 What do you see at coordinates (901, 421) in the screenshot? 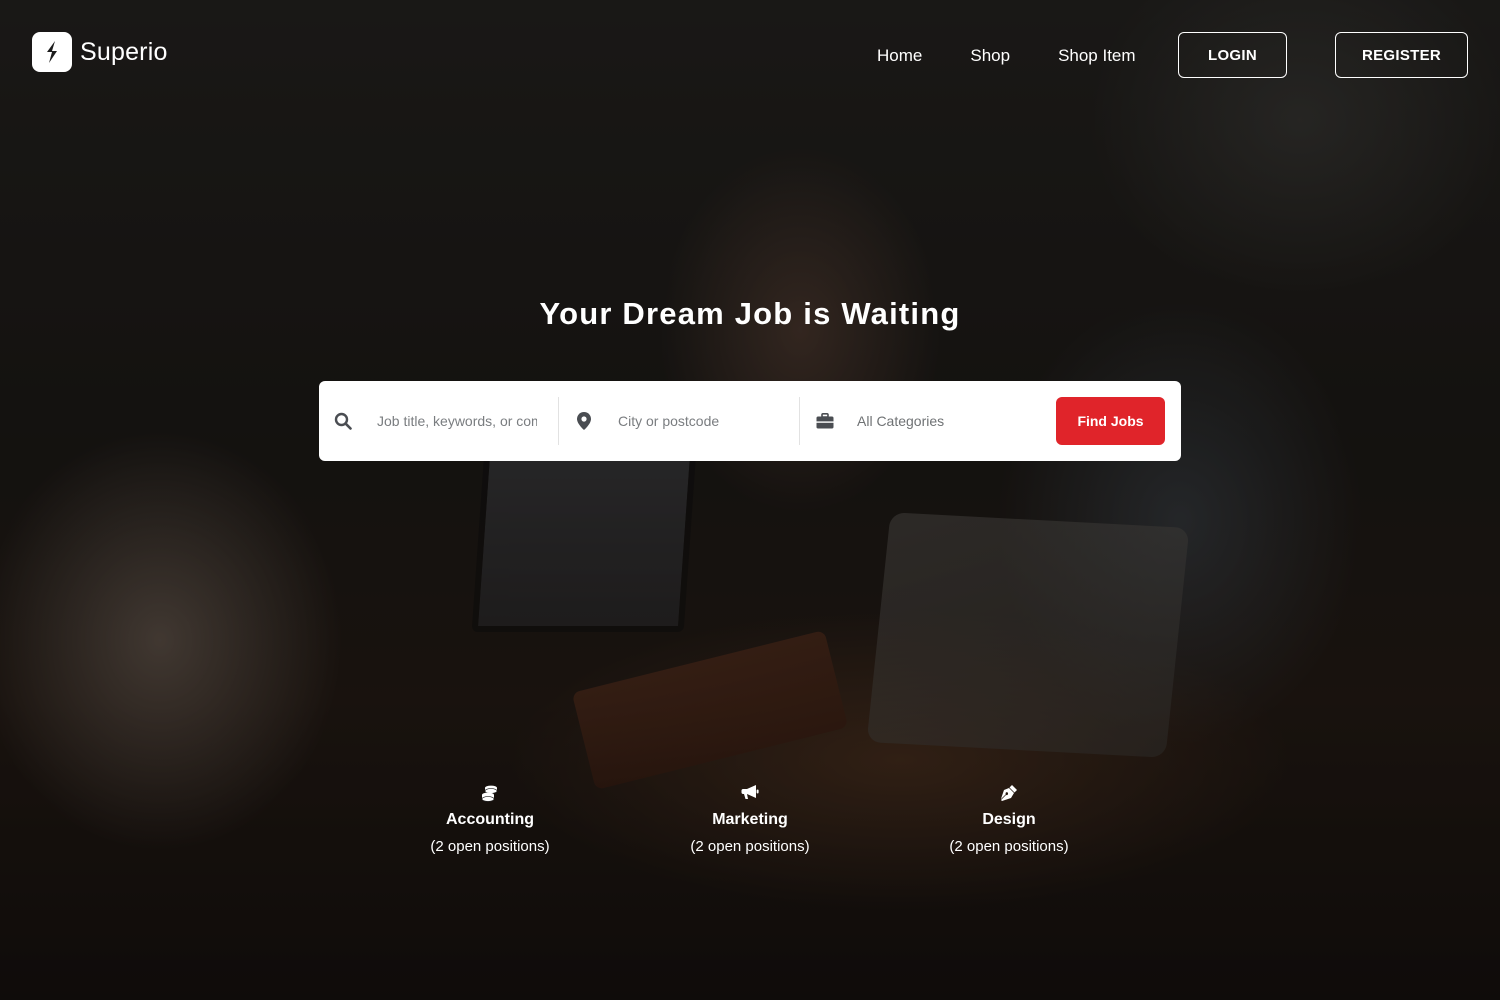
I see `category-select-value: All Categories` at bounding box center [901, 421].